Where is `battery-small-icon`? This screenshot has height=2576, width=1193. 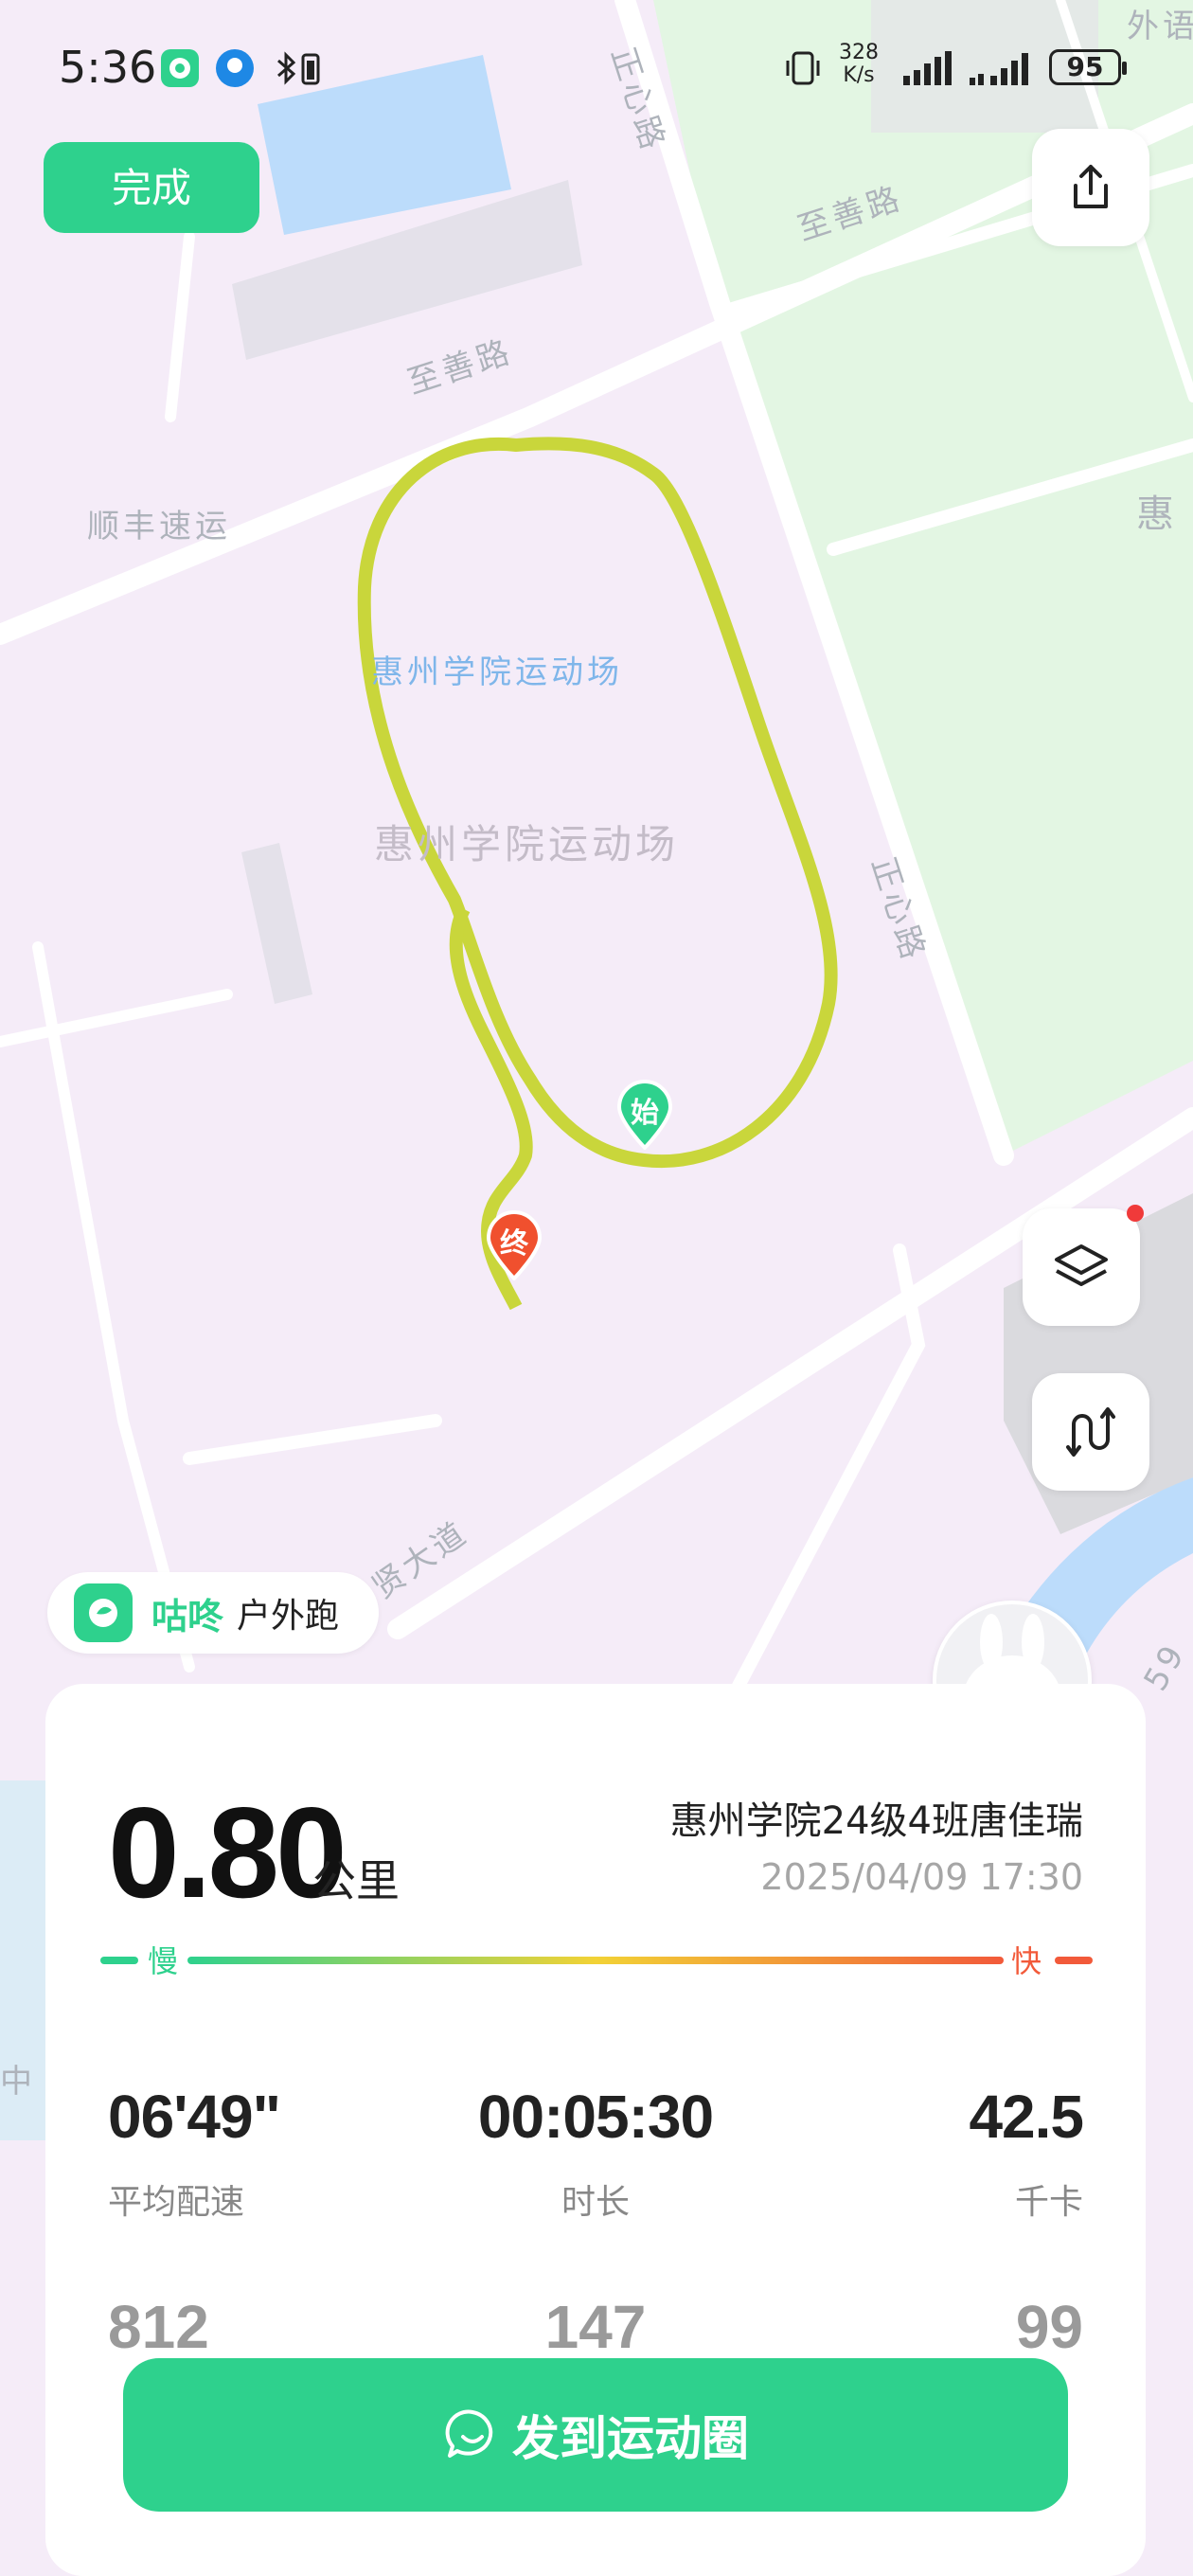
battery-small-icon is located at coordinates (312, 68).